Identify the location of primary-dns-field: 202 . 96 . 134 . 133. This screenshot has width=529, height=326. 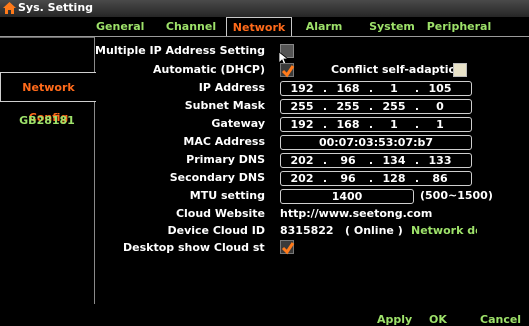
(376, 160).